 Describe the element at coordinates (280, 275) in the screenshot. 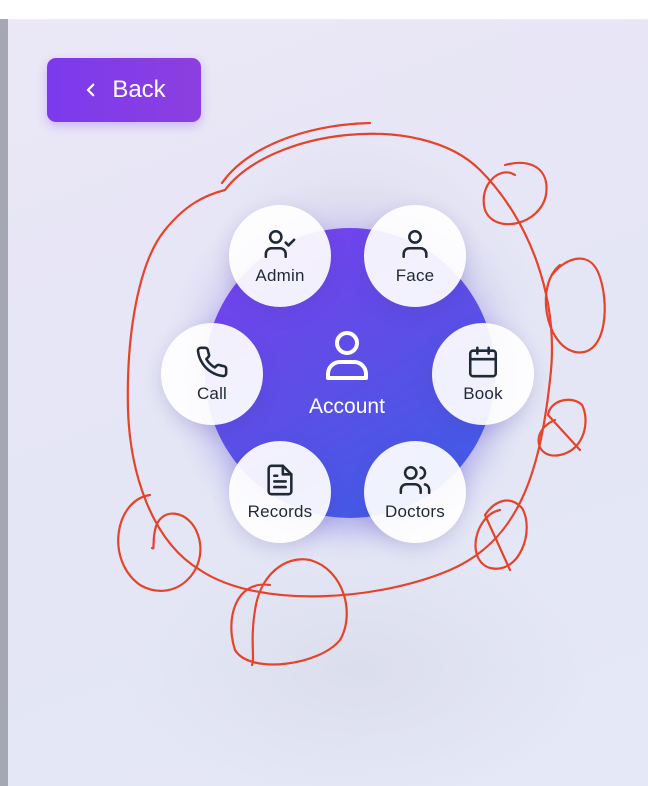

I see `menu-item-label: Admin` at that location.